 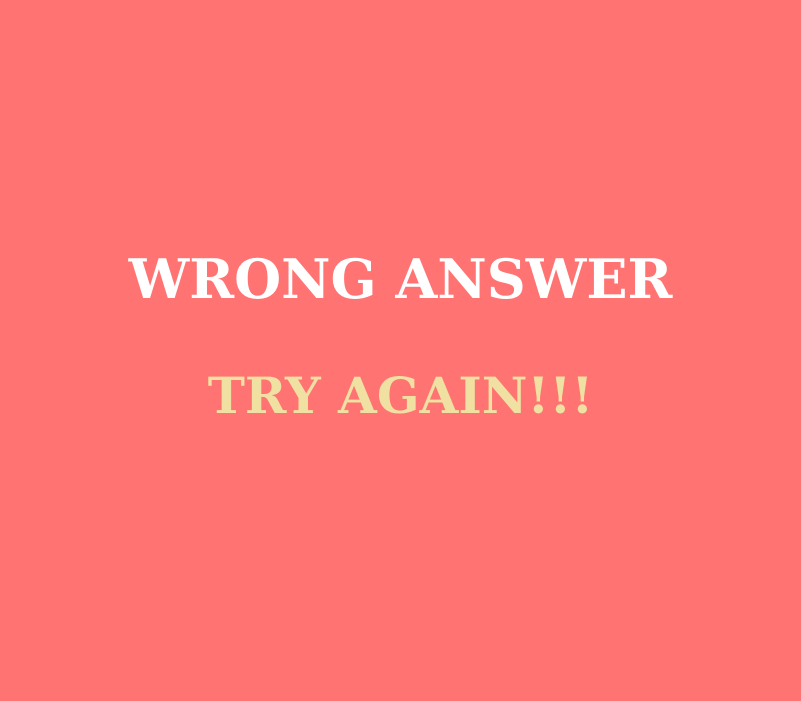 What do you see at coordinates (400, 279) in the screenshot?
I see `wrong-answer-heading: WRONG ANSWER` at bounding box center [400, 279].